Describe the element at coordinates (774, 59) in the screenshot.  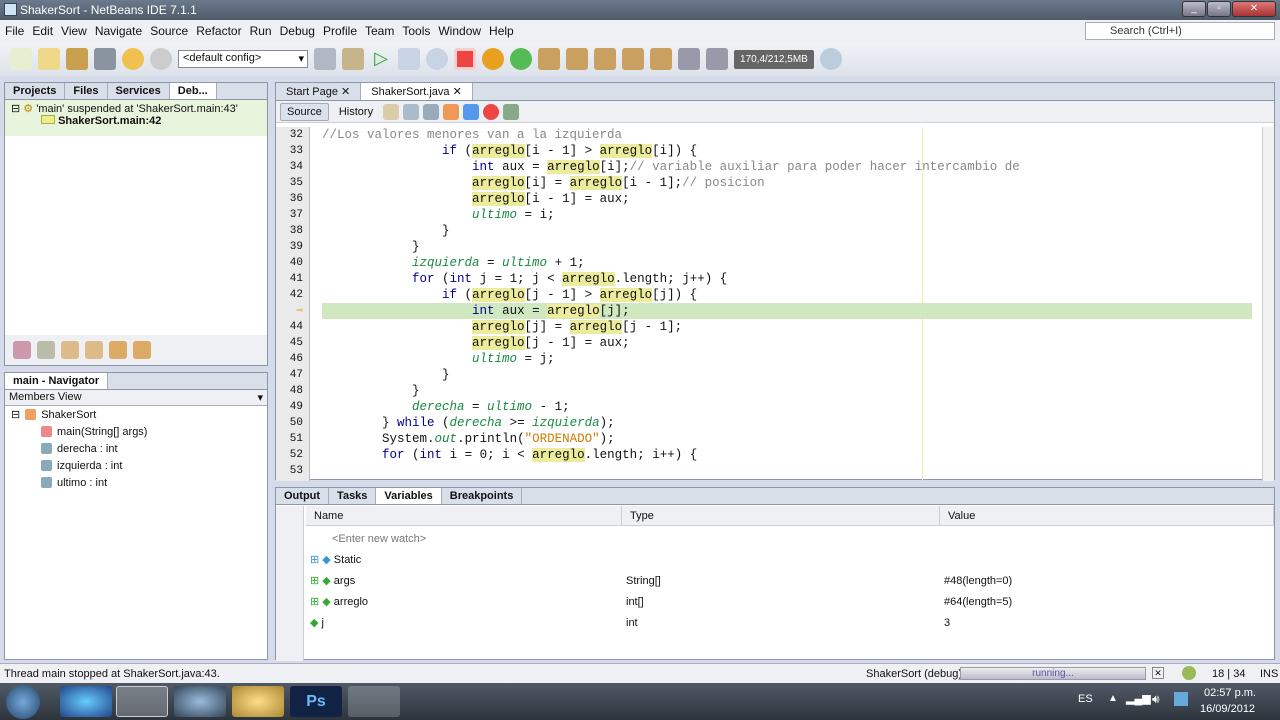
I see `memory-indicator: 170,4/212,5MB` at that location.